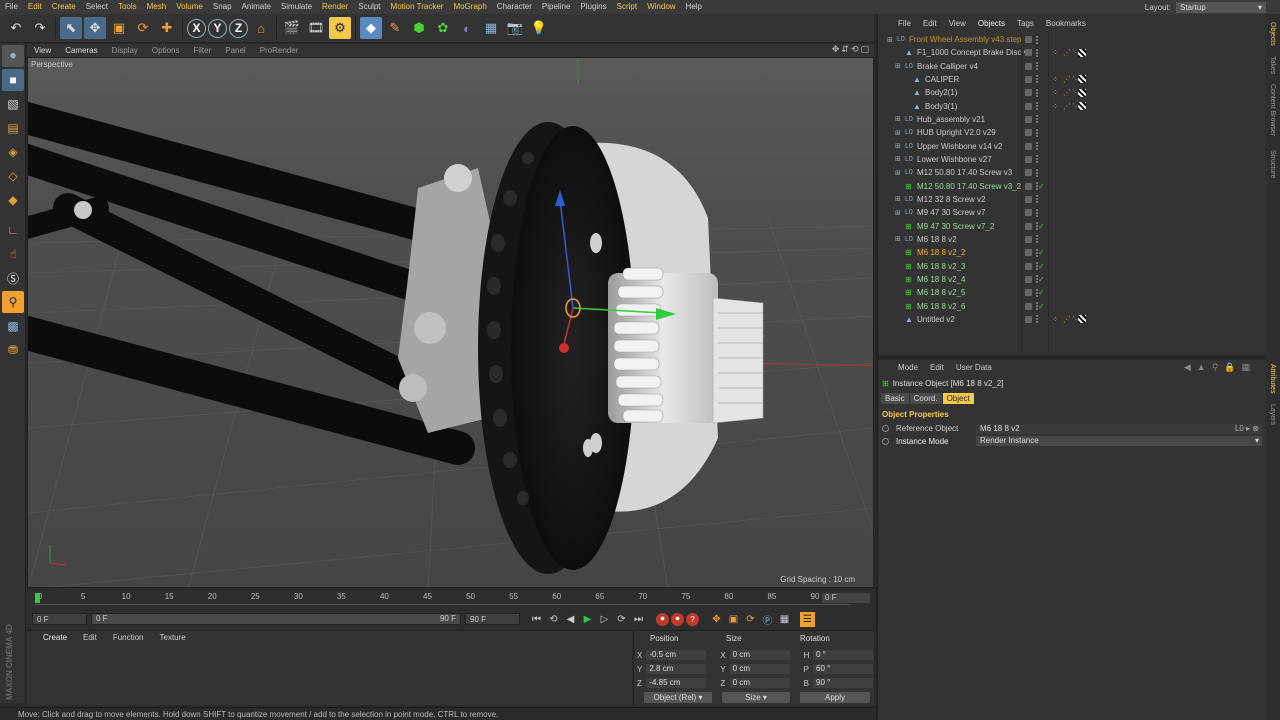 The width and height of the screenshot is (1280, 720). Describe the element at coordinates (1272, 65) in the screenshot. I see `side-tab-takes: Takes` at that location.